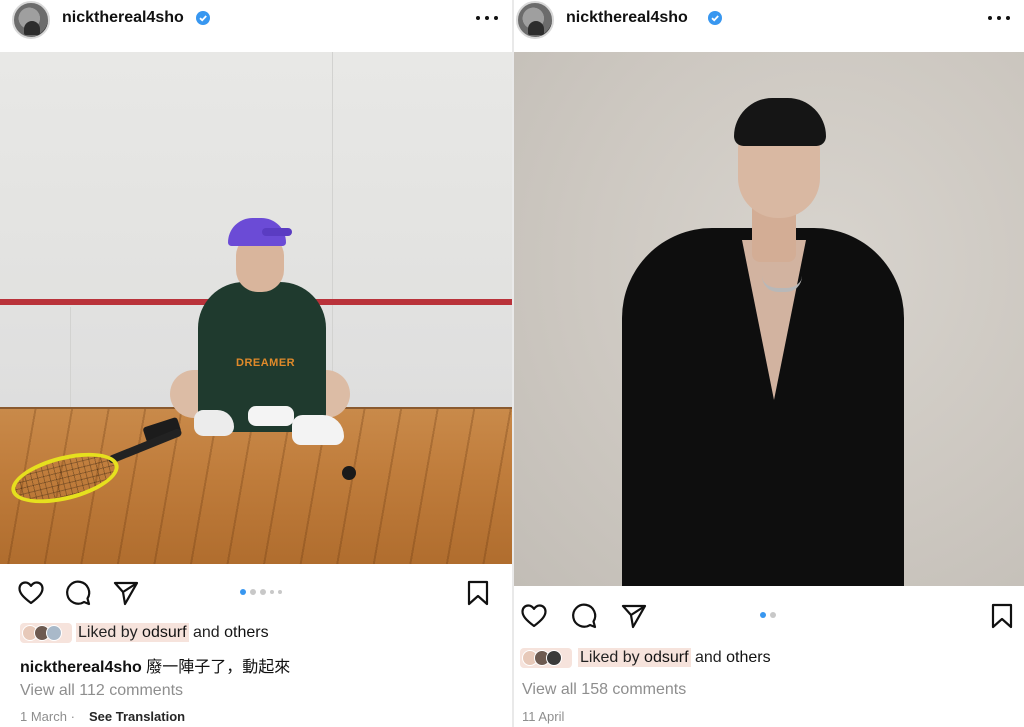 Image resolution: width=1024 pixels, height=727 pixels. I want to click on shoe-right, so click(318, 430).